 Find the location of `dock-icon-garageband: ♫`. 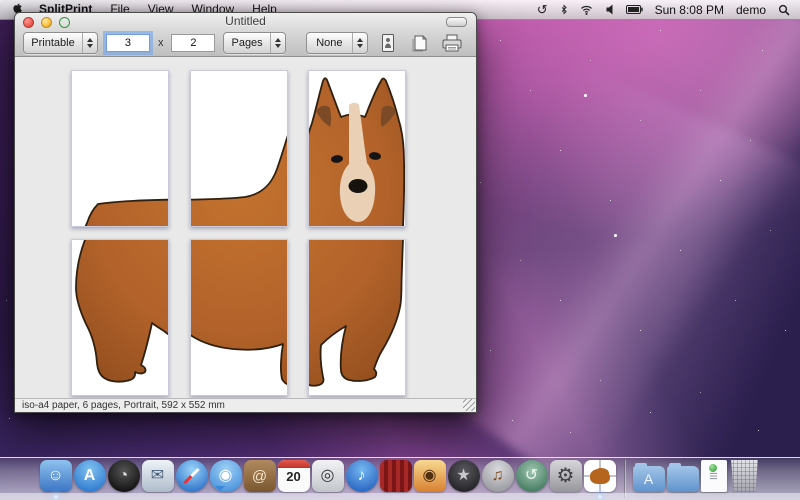

dock-icon-garageband: ♫ is located at coordinates (497, 476).